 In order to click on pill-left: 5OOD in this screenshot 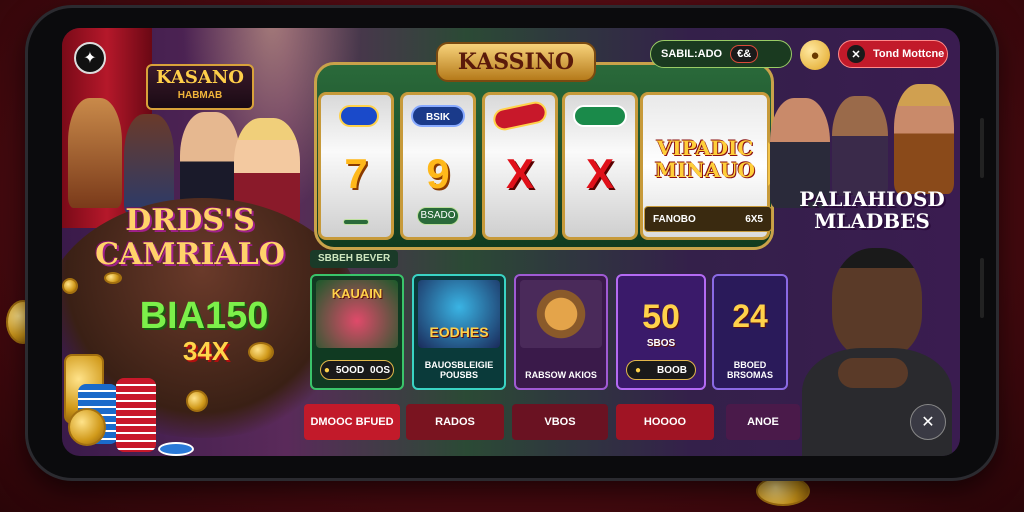, I will do `click(350, 370)`.